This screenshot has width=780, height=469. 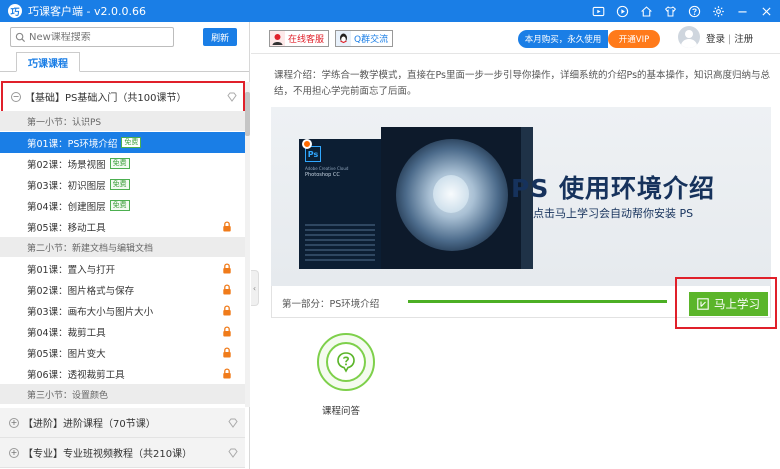 I want to click on auth-links: 登录 | 注册, so click(x=729, y=38).